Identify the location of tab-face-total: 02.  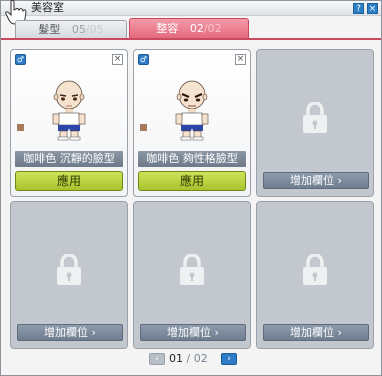
(214, 28).